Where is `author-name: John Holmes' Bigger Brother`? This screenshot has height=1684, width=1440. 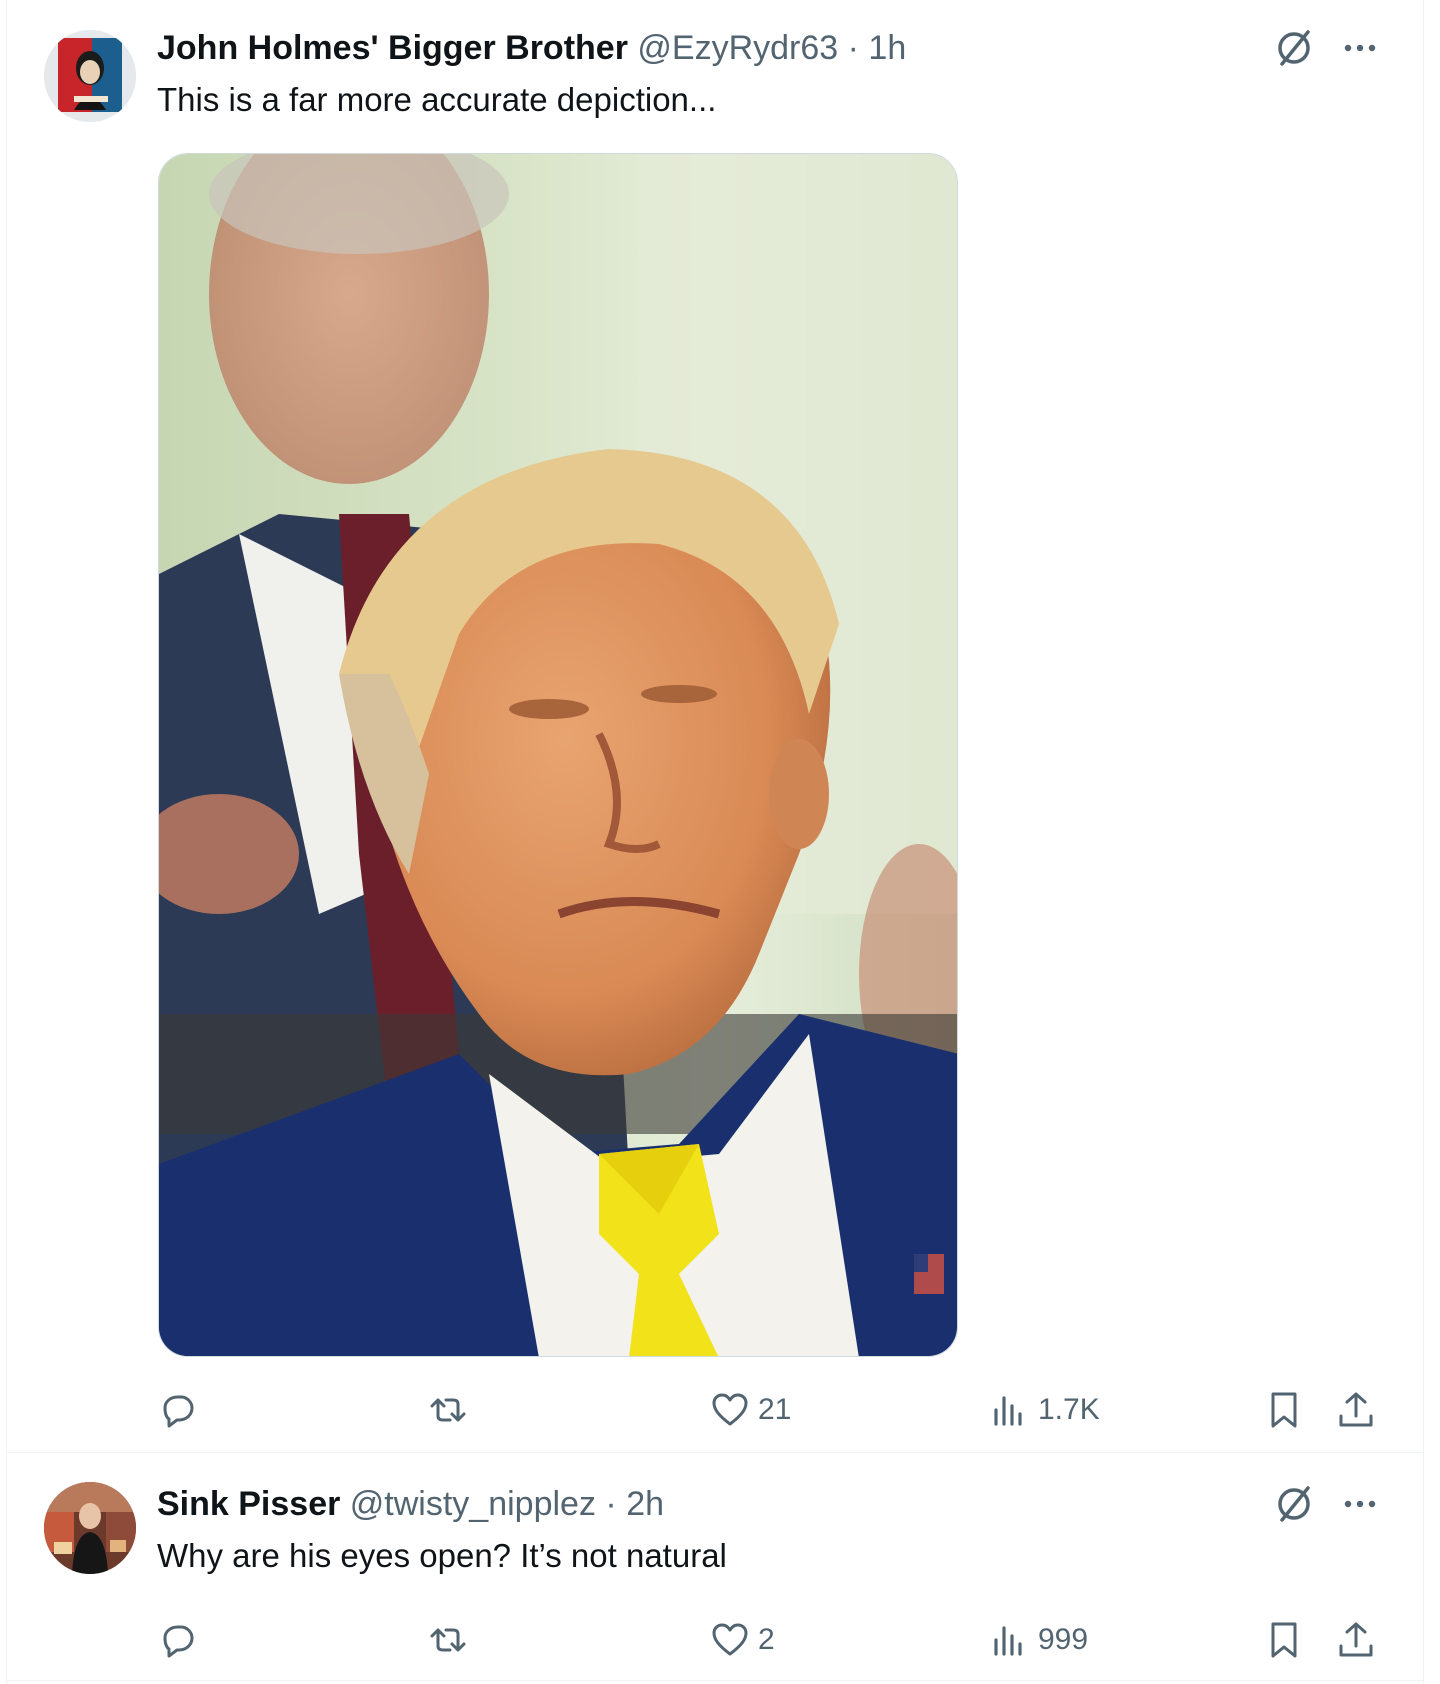
author-name: John Holmes' Bigger Brother is located at coordinates (392, 48).